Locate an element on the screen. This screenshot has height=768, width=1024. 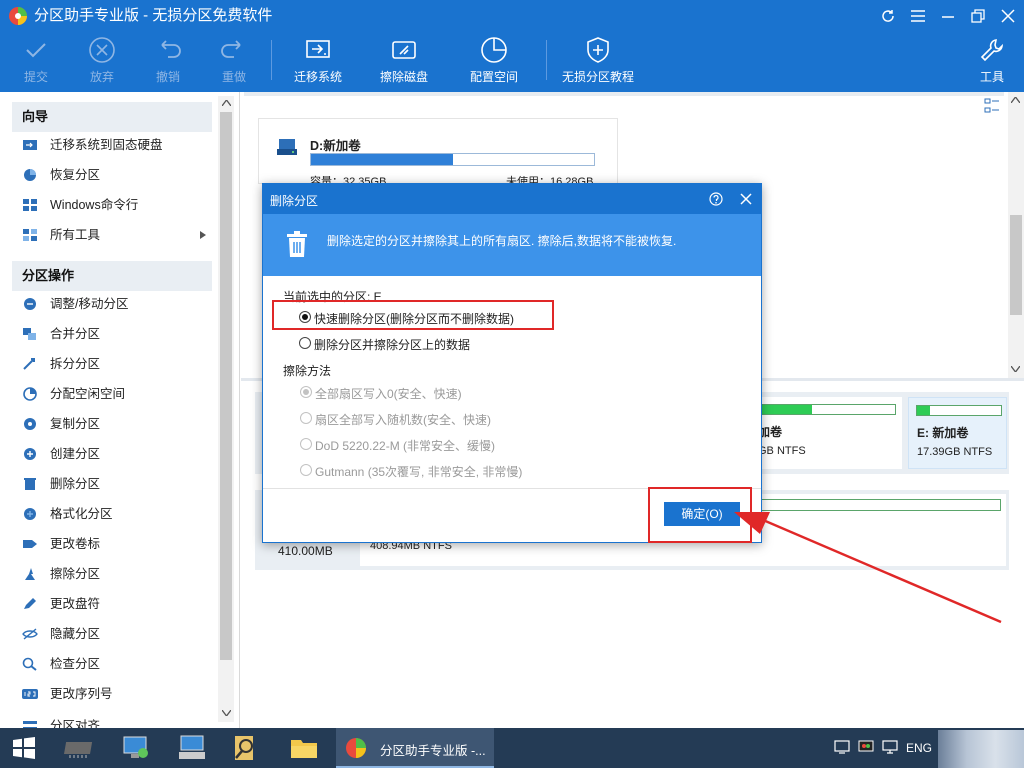
nav-change-serial: 更改序列号 is located at coordinates (116, 694).